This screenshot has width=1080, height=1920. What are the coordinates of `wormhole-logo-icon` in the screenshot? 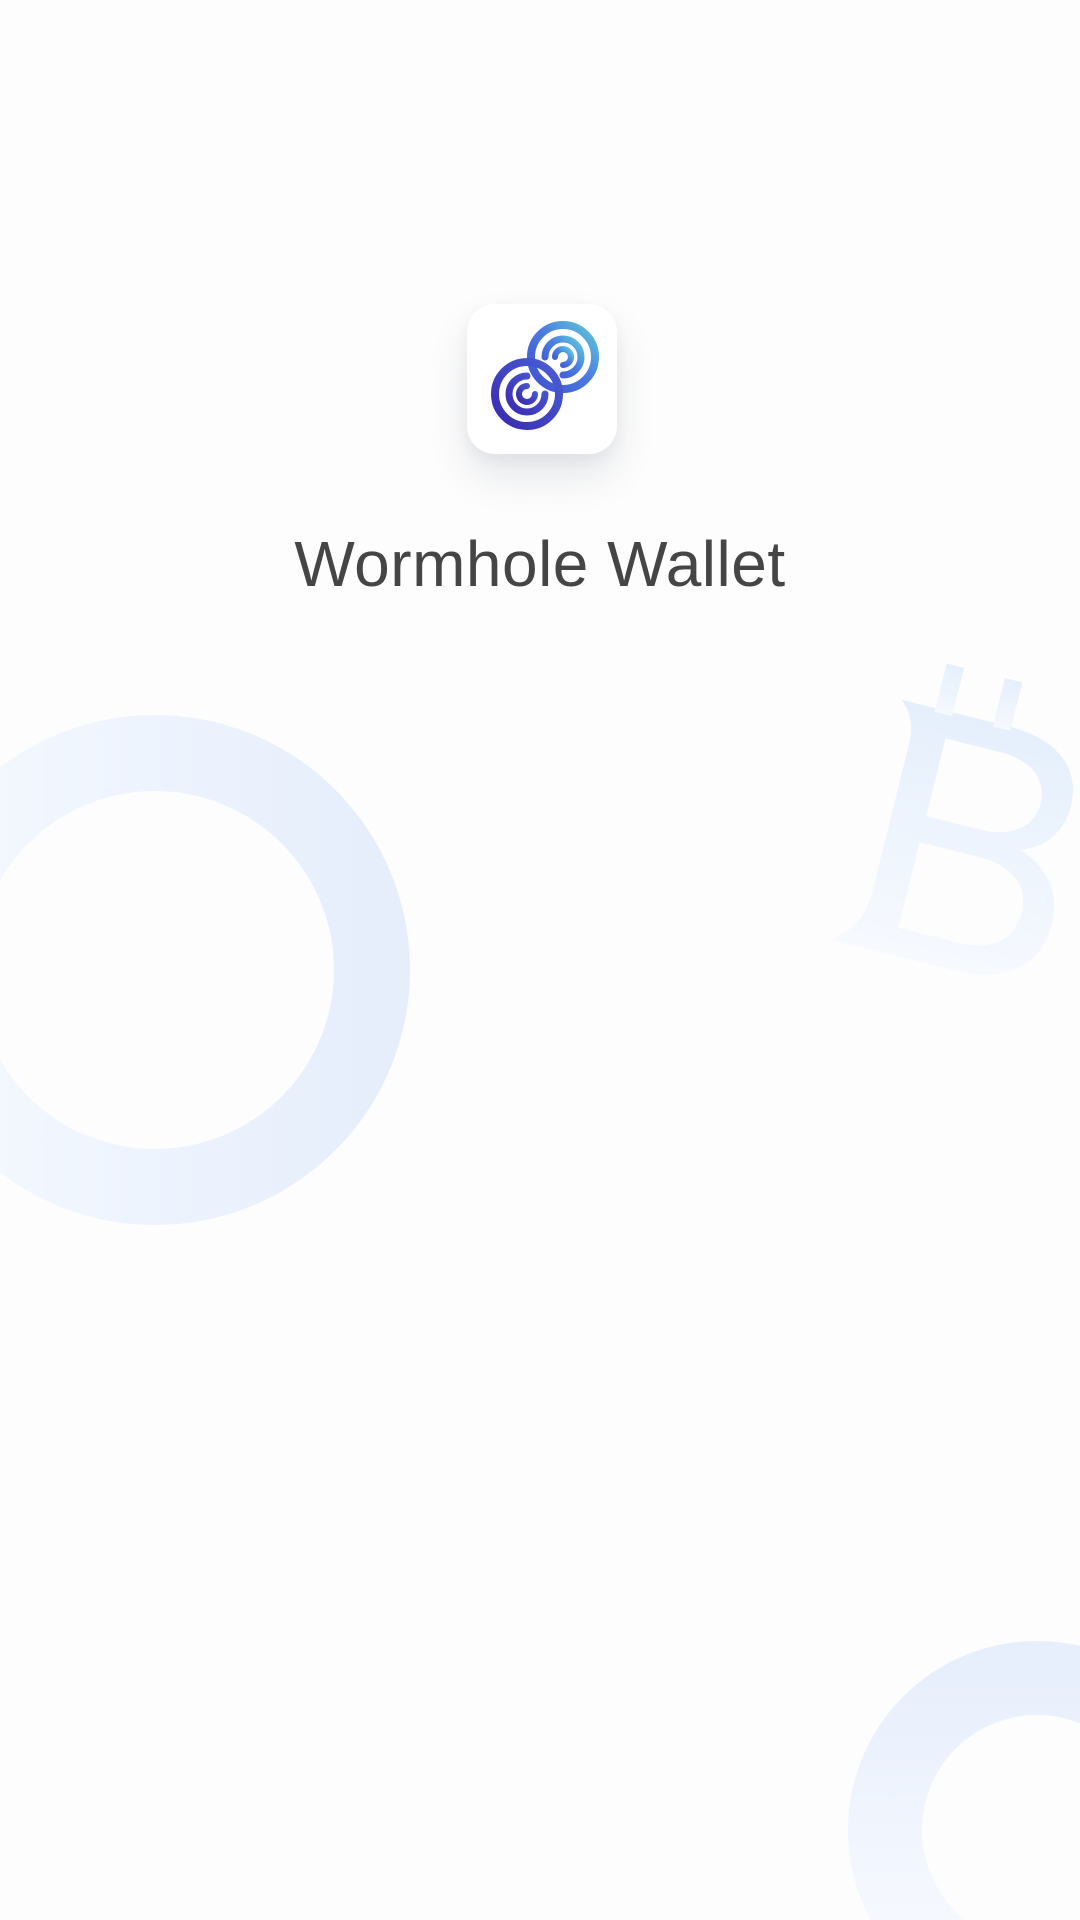 It's located at (545, 375).